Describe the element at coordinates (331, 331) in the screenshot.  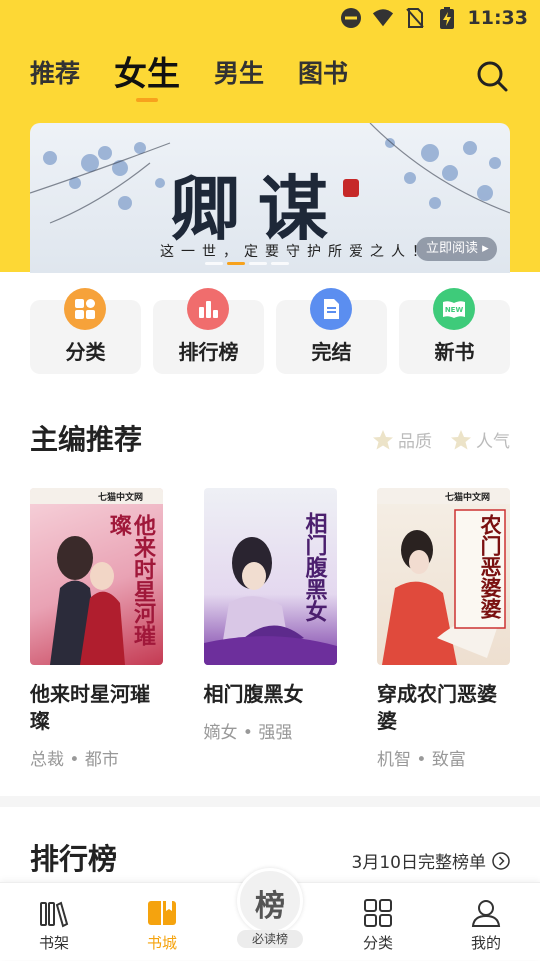
I see `category-button-completed: 完结` at that location.